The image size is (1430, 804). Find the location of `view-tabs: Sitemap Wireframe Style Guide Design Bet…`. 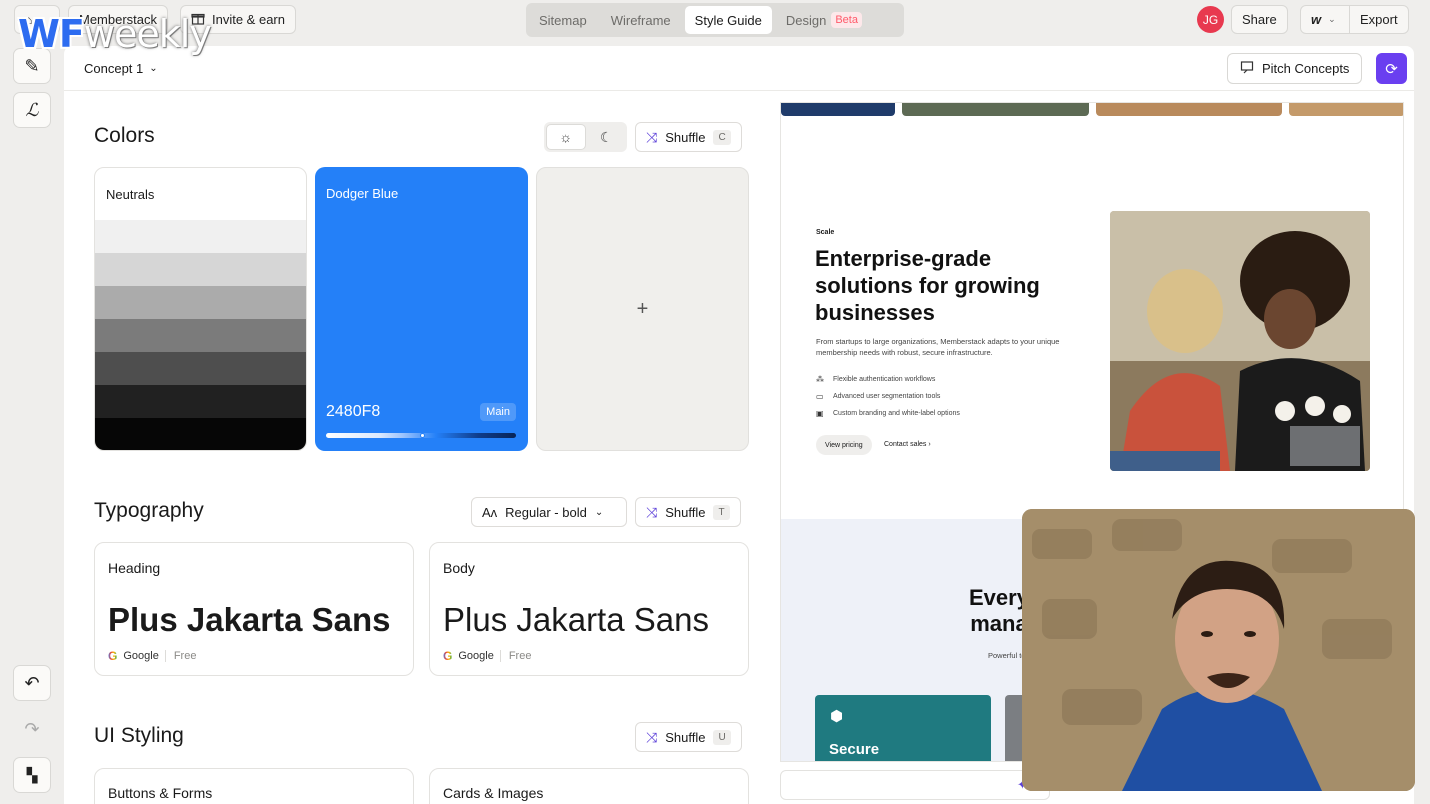

view-tabs: Sitemap Wireframe Style Guide Design Bet… is located at coordinates (715, 20).